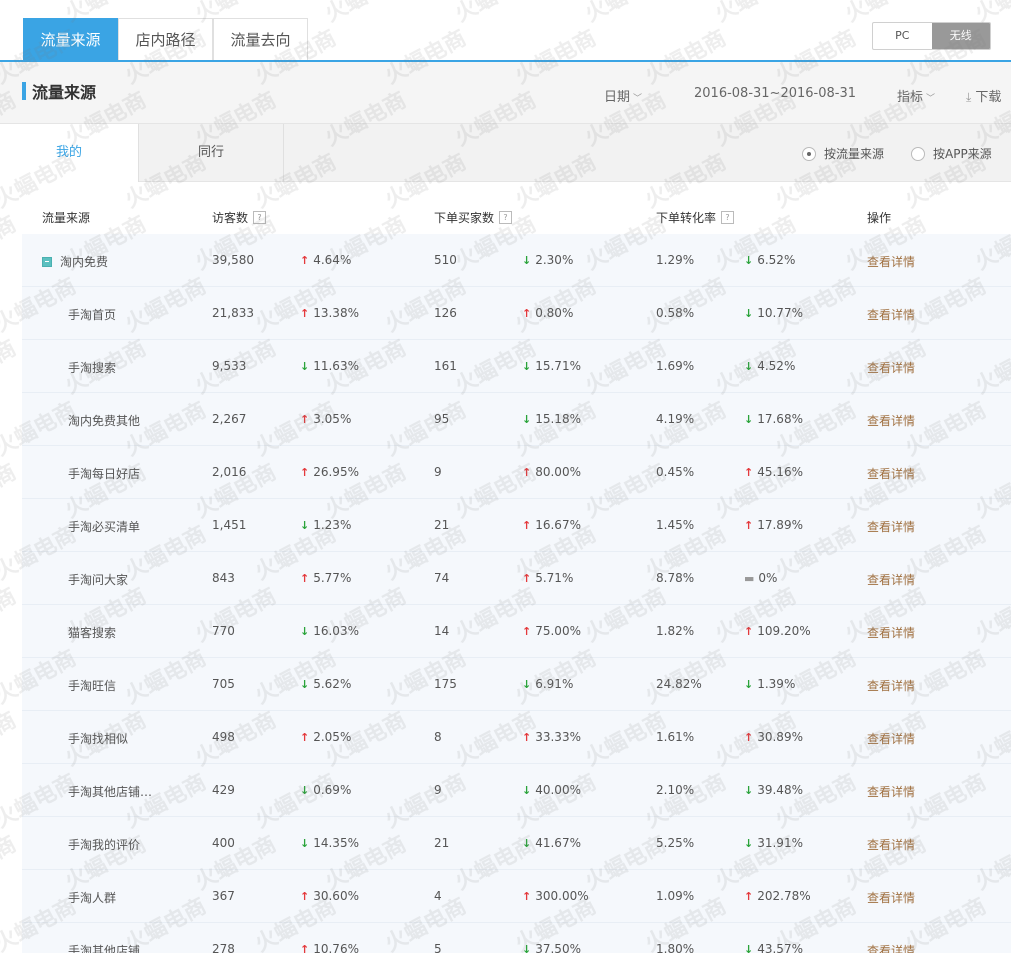 This screenshot has width=1011, height=953. I want to click on buyers-change: ↓ 15.18%, so click(551, 419).